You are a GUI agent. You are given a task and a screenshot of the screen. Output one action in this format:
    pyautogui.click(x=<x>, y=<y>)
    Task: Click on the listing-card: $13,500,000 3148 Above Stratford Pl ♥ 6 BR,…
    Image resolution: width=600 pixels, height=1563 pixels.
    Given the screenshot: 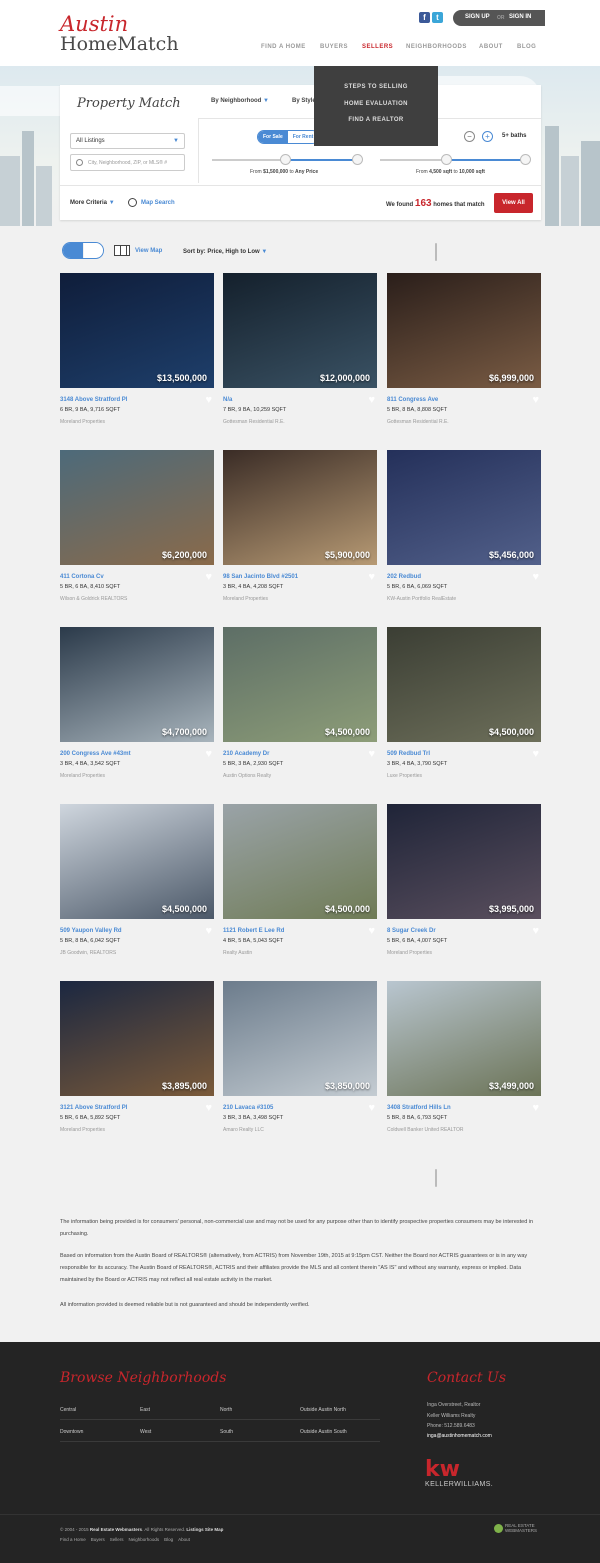 What is the action you would take?
    pyautogui.click(x=137, y=349)
    